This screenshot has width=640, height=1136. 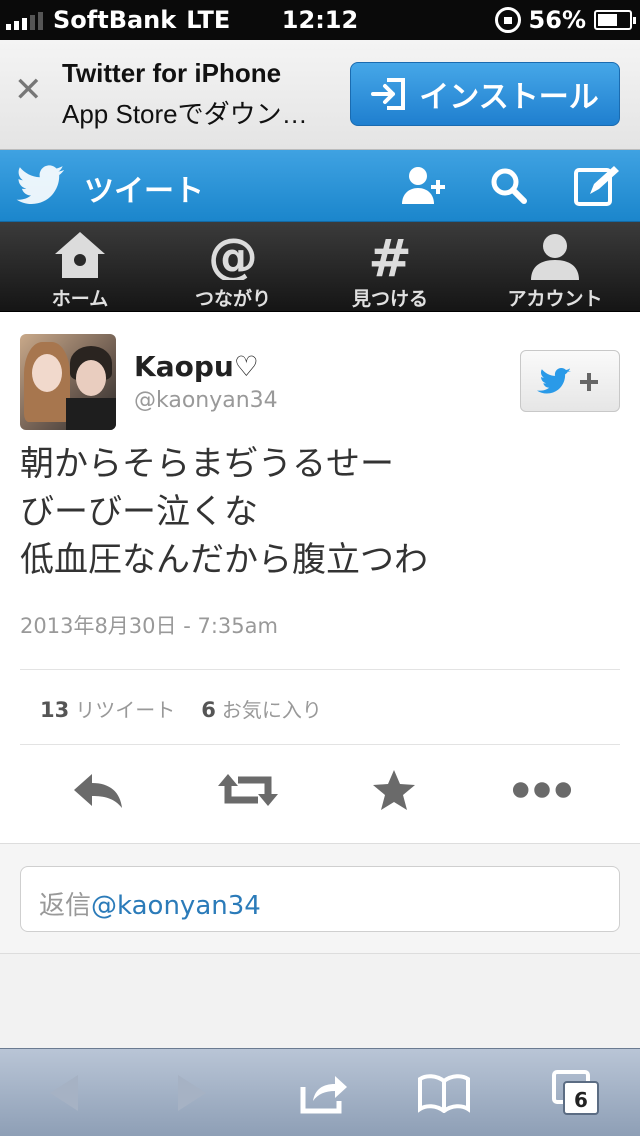 I want to click on browser-toolbar: 6, so click(x=320, y=1092).